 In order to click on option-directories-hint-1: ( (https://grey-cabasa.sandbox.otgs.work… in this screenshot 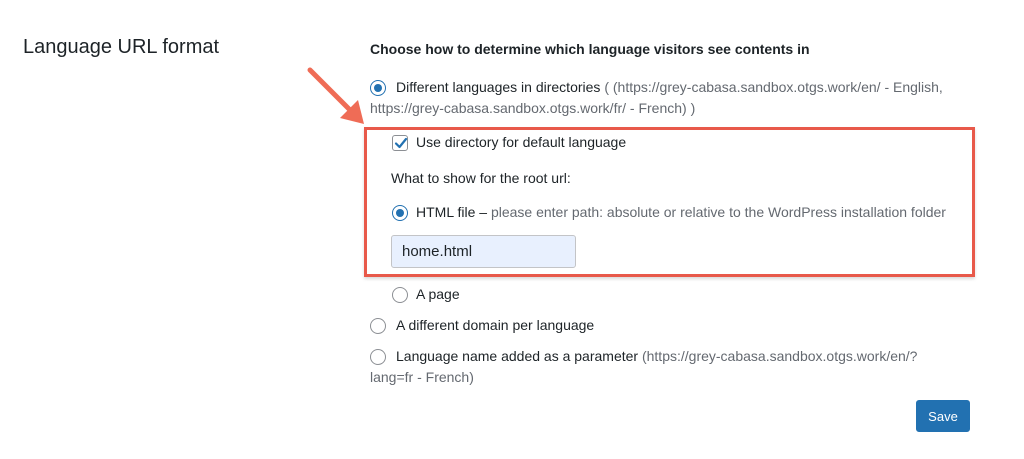, I will do `click(773, 87)`.